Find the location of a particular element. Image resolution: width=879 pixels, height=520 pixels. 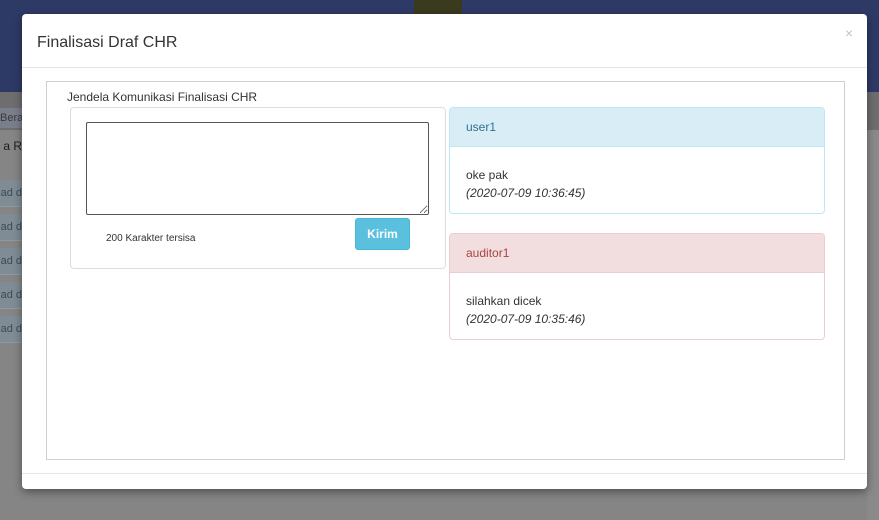

message-sender: user1 is located at coordinates (637, 127).